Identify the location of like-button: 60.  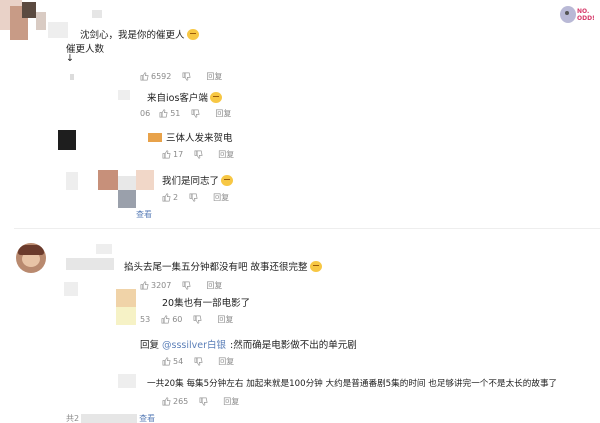
(171, 319).